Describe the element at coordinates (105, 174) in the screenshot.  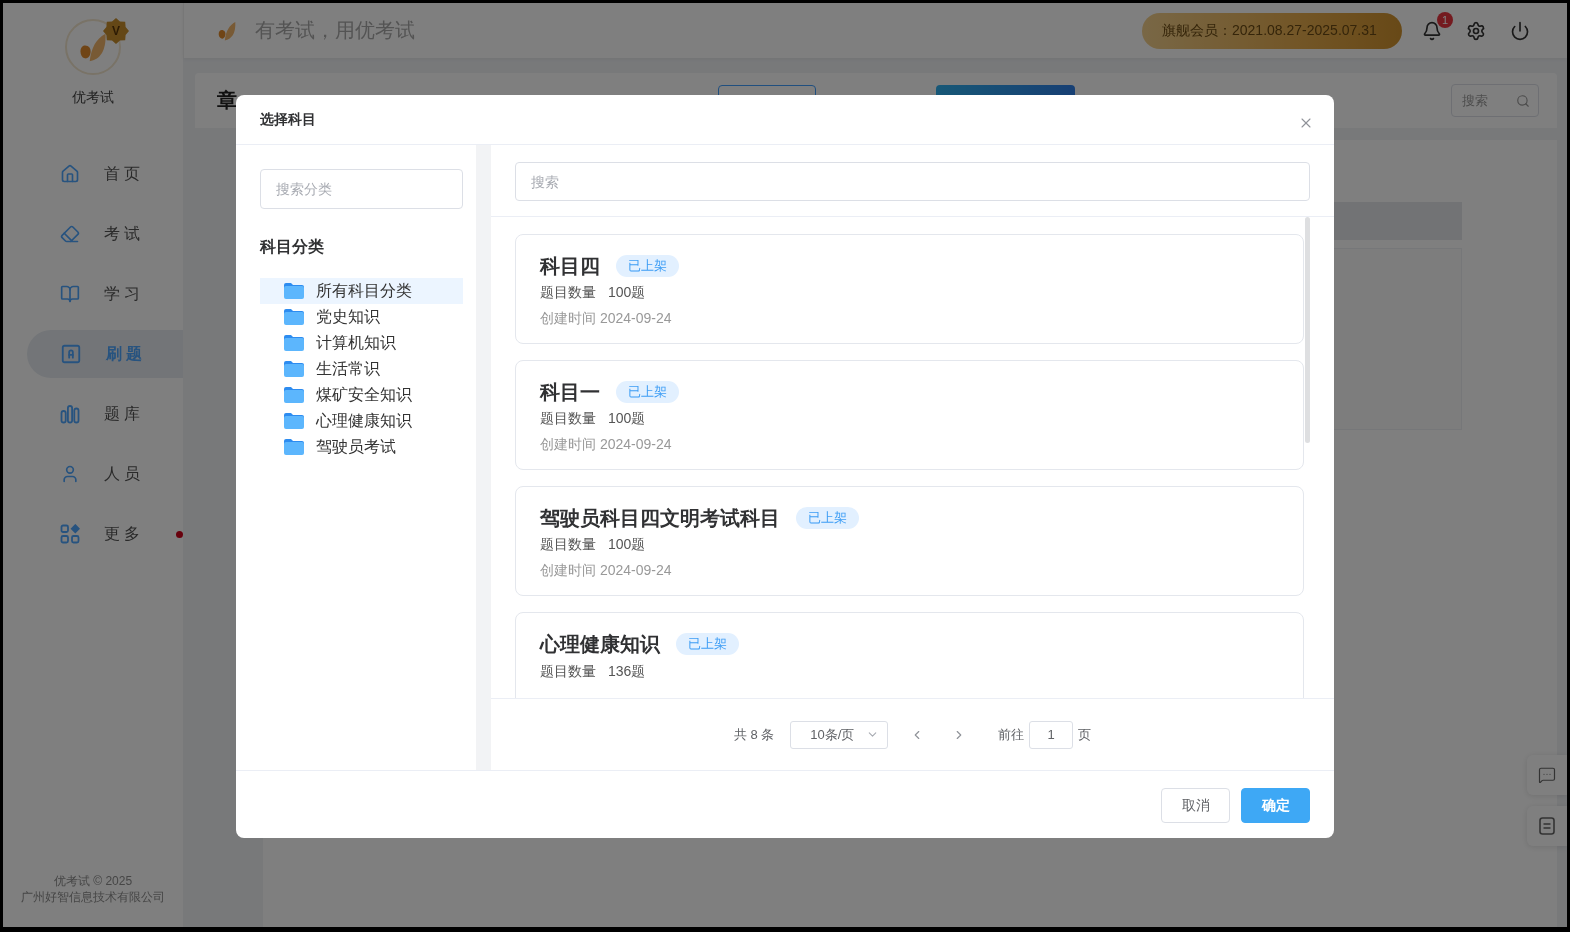
I see `nav-item: 首页` at that location.